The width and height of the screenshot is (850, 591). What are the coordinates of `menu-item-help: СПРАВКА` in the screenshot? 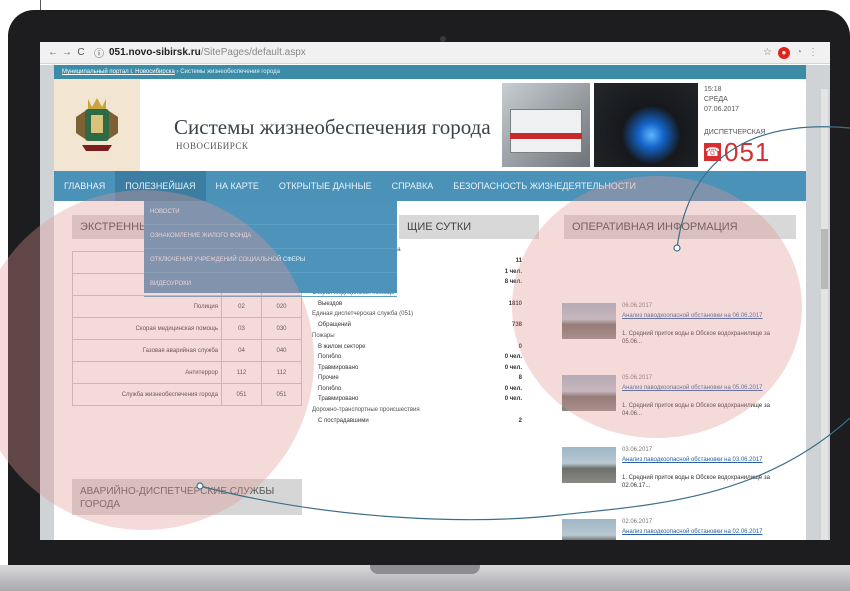 It's located at (413, 186).